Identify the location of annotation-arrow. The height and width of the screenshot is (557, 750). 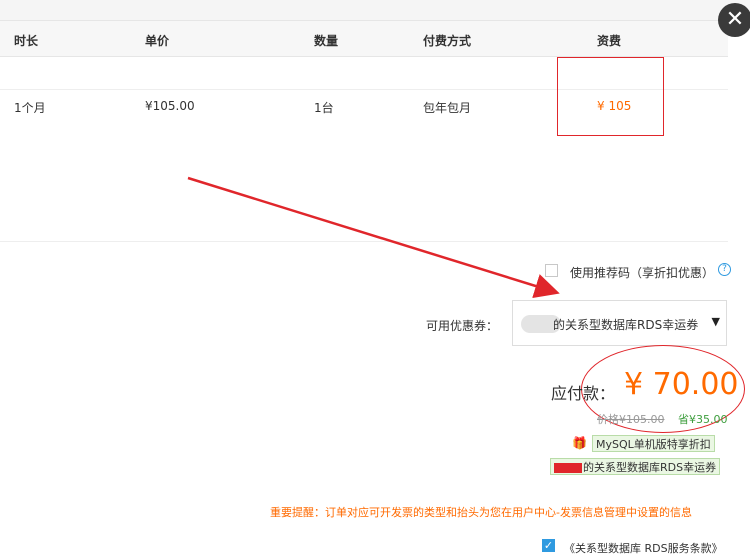
(373, 237).